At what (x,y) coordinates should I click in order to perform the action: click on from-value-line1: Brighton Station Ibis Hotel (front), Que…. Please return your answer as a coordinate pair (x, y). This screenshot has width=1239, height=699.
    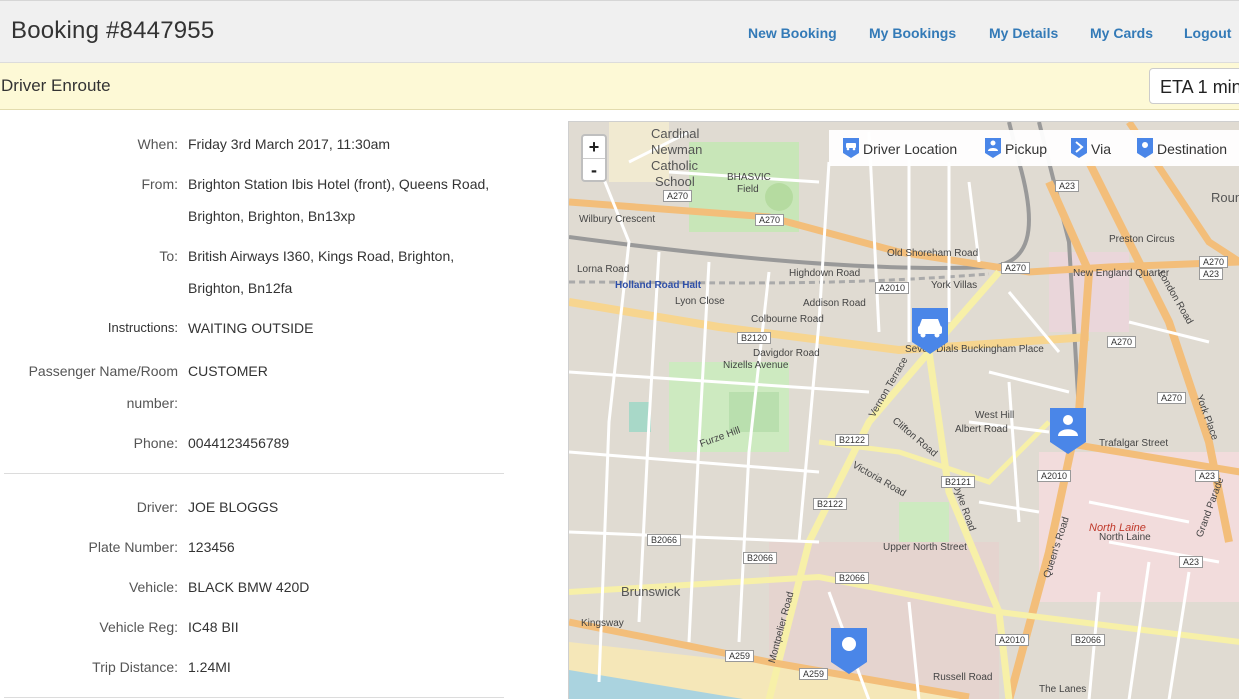
    Looking at the image, I should click on (339, 184).